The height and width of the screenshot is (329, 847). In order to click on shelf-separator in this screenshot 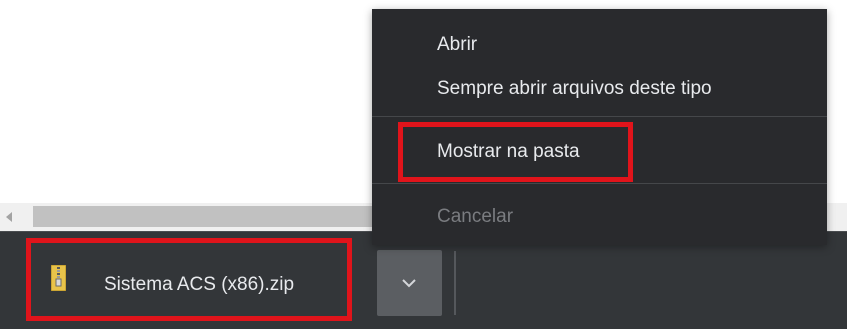, I will do `click(455, 283)`.